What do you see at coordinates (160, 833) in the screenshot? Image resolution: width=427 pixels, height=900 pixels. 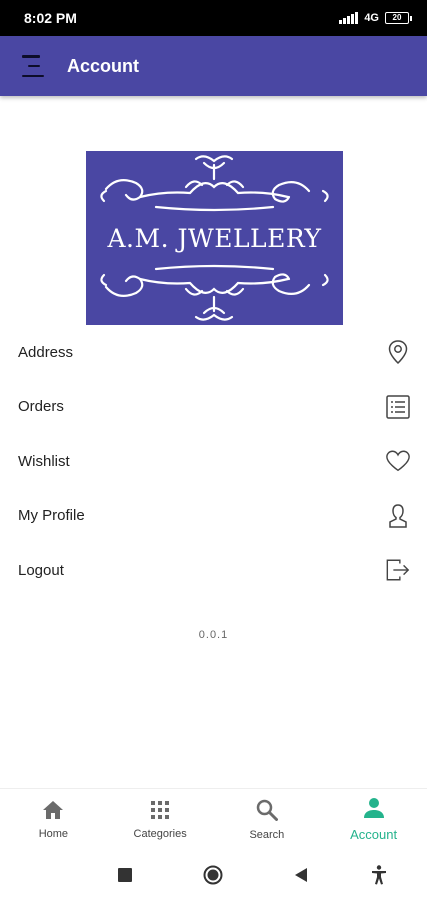 I see `nav-label: Categories` at bounding box center [160, 833].